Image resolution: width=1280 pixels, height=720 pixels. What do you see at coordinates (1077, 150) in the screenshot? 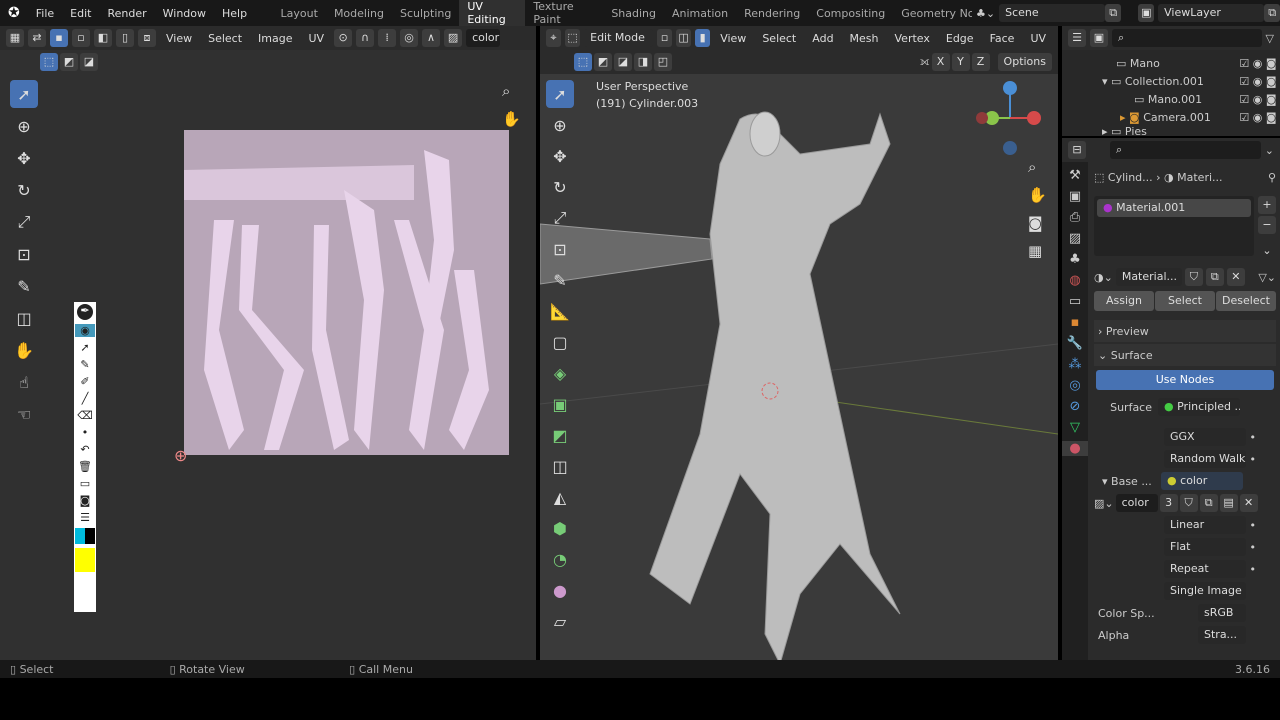
I see `properties-type-icon: ⊟` at bounding box center [1077, 150].